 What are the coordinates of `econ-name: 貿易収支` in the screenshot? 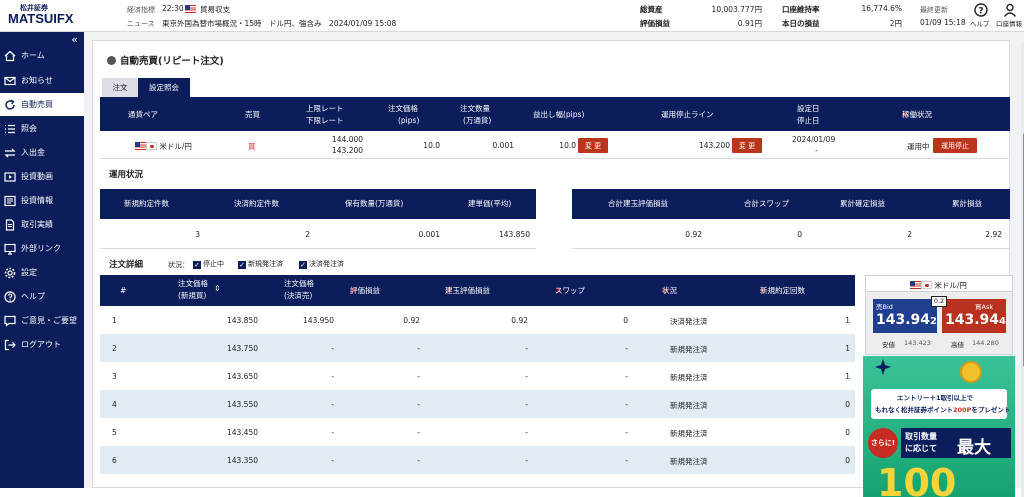 It's located at (215, 9).